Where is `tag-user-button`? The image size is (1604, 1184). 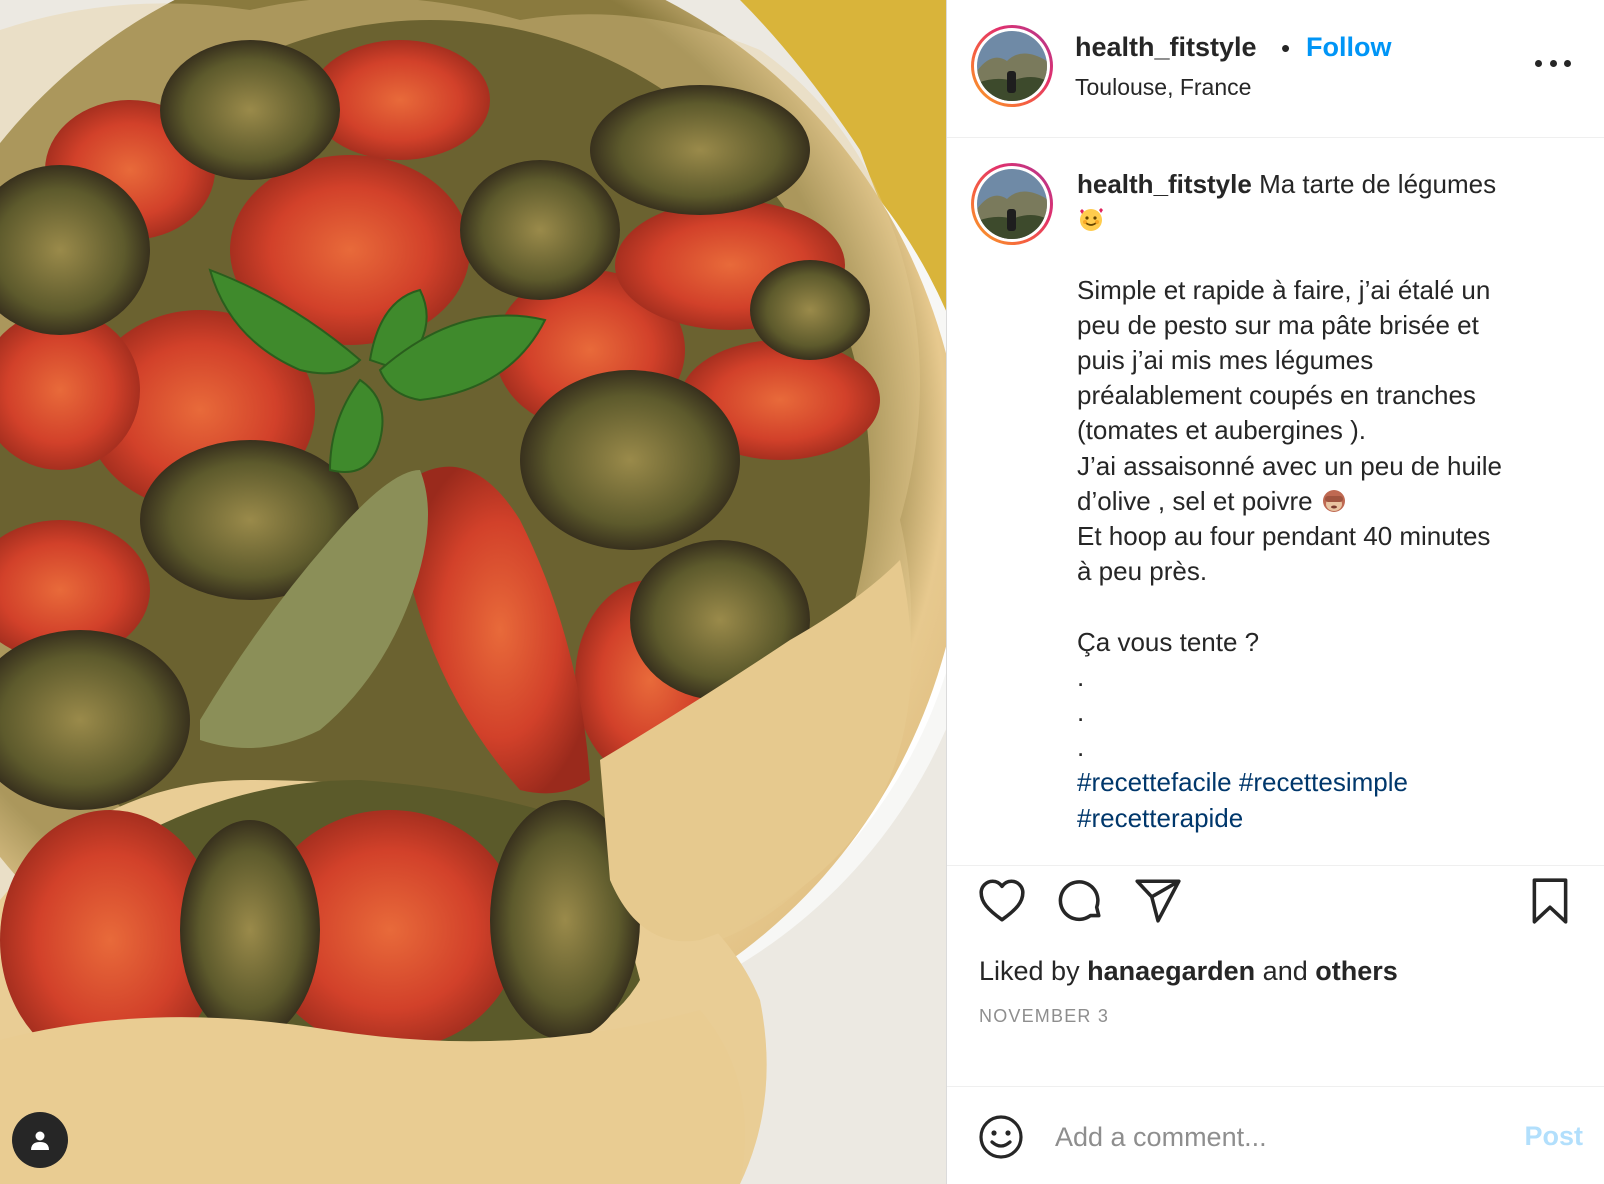 tag-user-button is located at coordinates (40, 1140).